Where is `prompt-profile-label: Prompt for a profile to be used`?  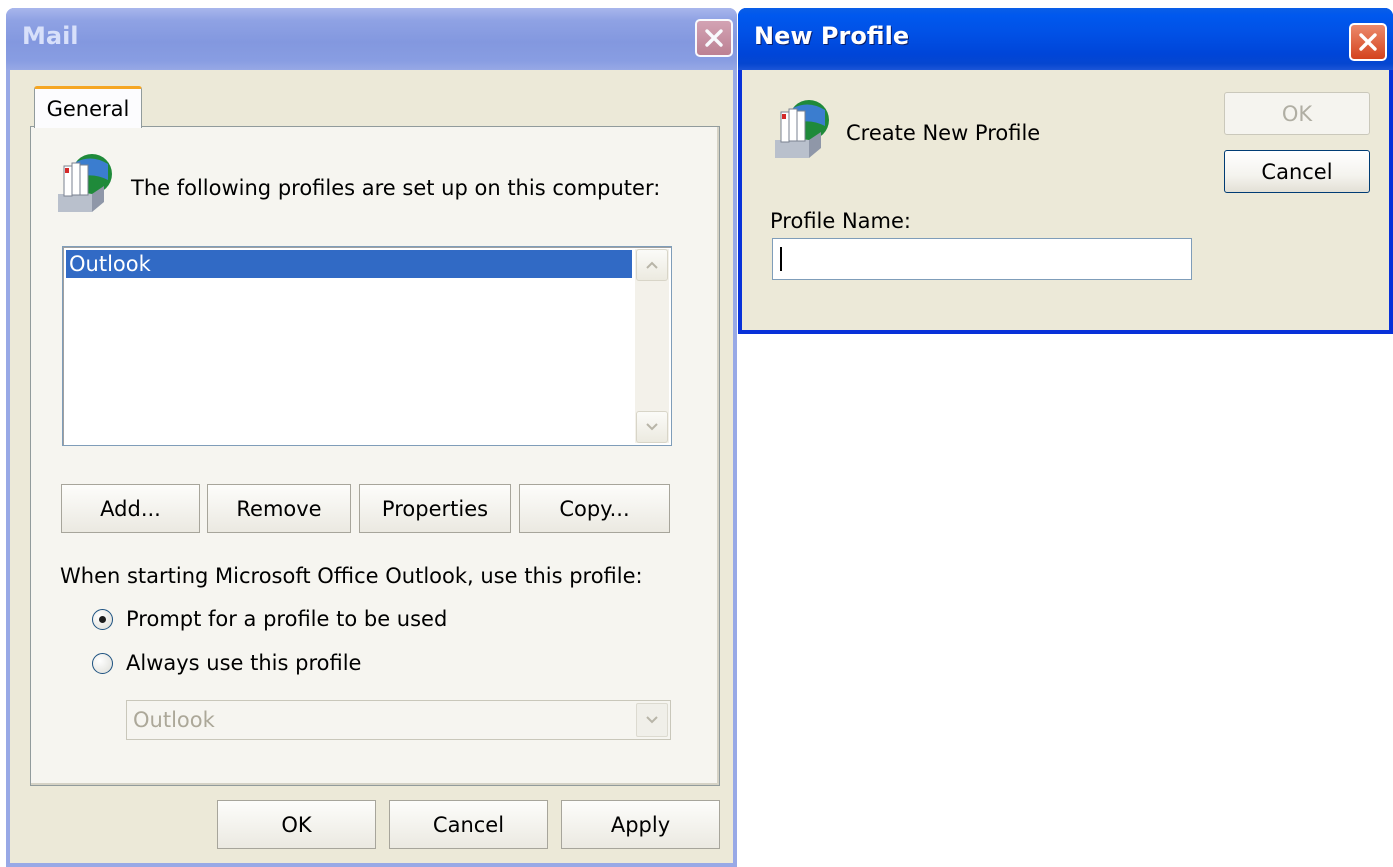
prompt-profile-label: Prompt for a profile to be used is located at coordinates (287, 619).